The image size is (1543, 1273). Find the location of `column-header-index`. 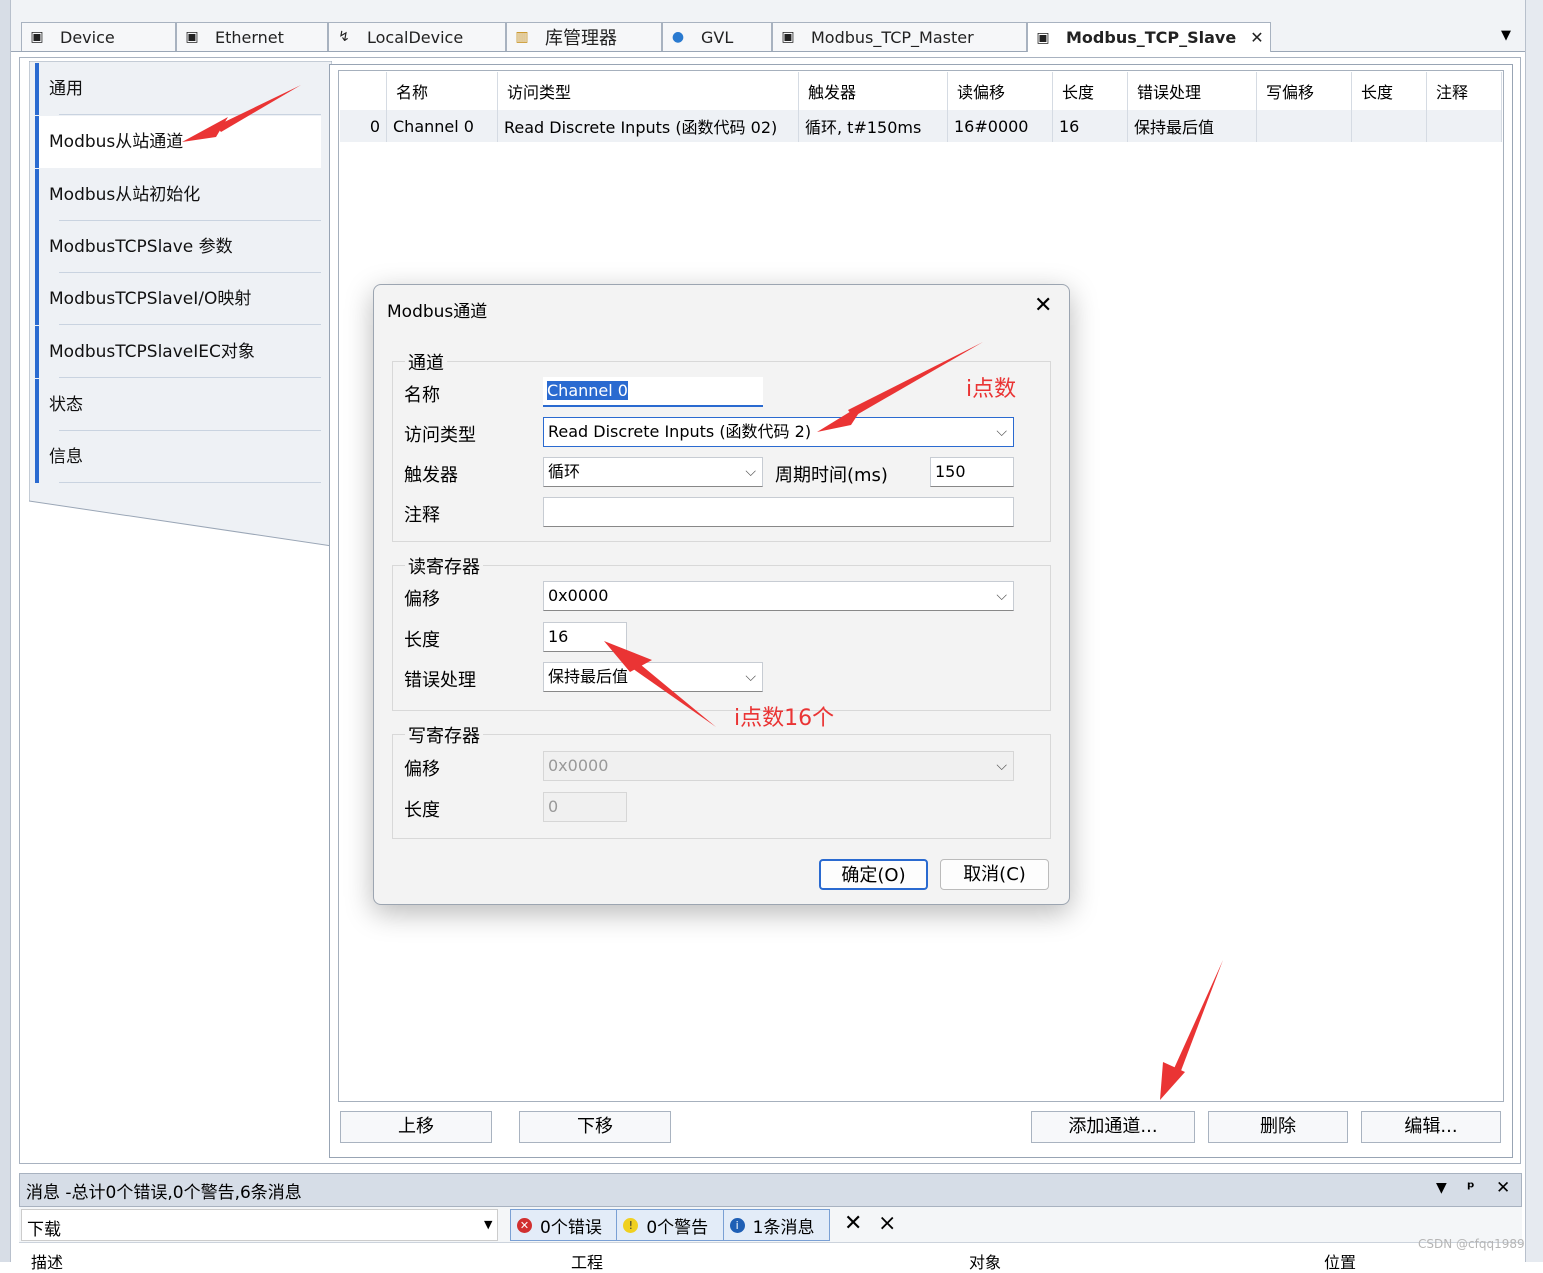

column-header-index is located at coordinates (363, 91).